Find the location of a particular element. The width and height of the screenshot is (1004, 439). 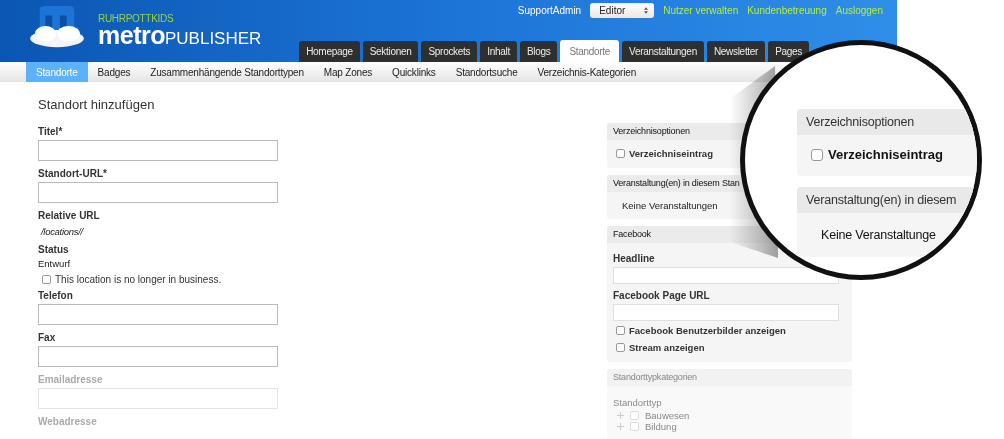

checkbox-label: This location is no longer in business. is located at coordinates (138, 279).